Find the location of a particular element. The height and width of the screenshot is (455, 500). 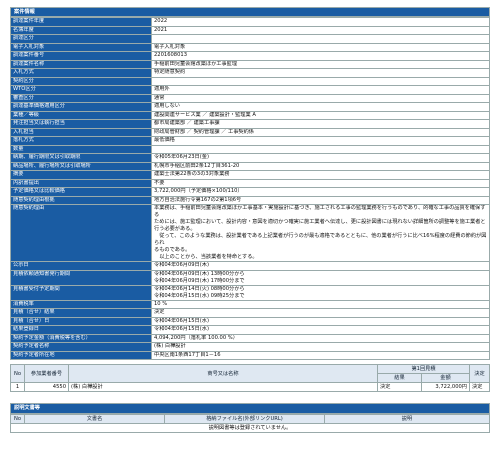

field-value: 地方自治法施行令第167の2第1項6号 is located at coordinates (320, 200).